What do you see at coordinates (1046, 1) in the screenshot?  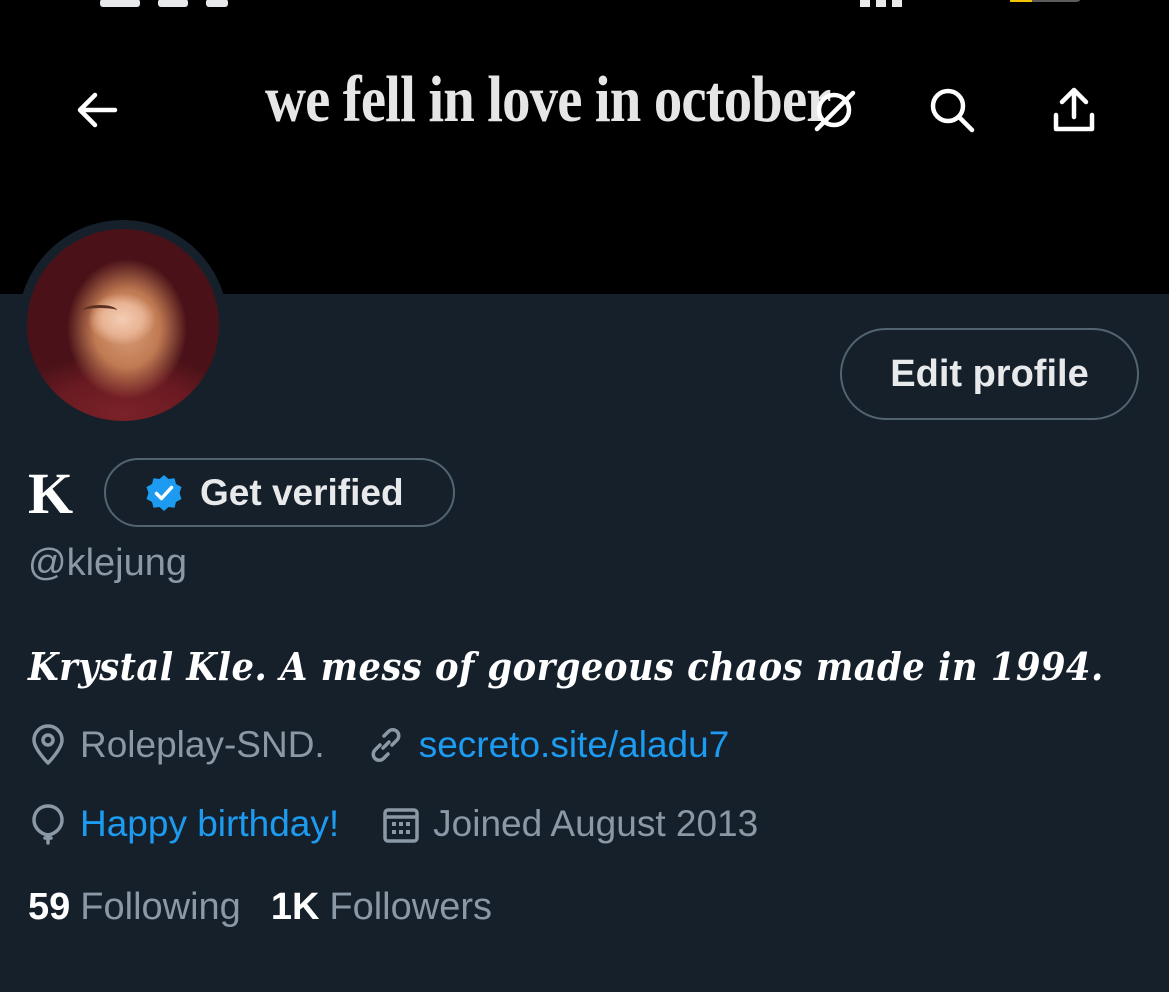 I see `battery-icon` at bounding box center [1046, 1].